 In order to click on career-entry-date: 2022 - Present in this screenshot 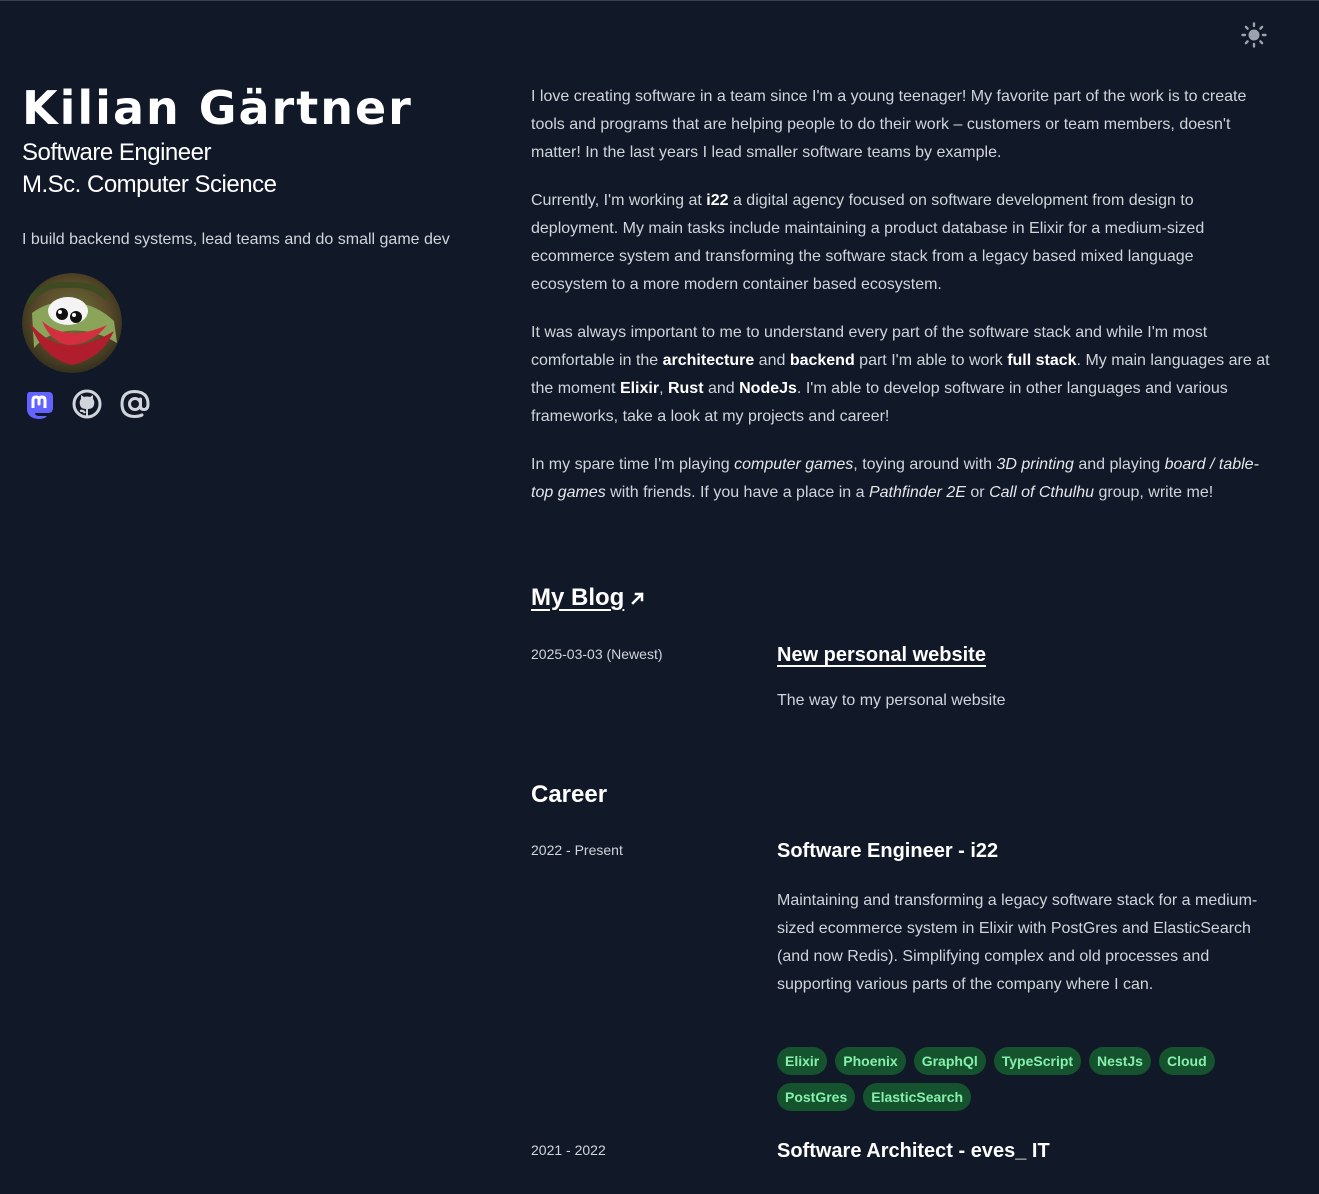, I will do `click(577, 850)`.